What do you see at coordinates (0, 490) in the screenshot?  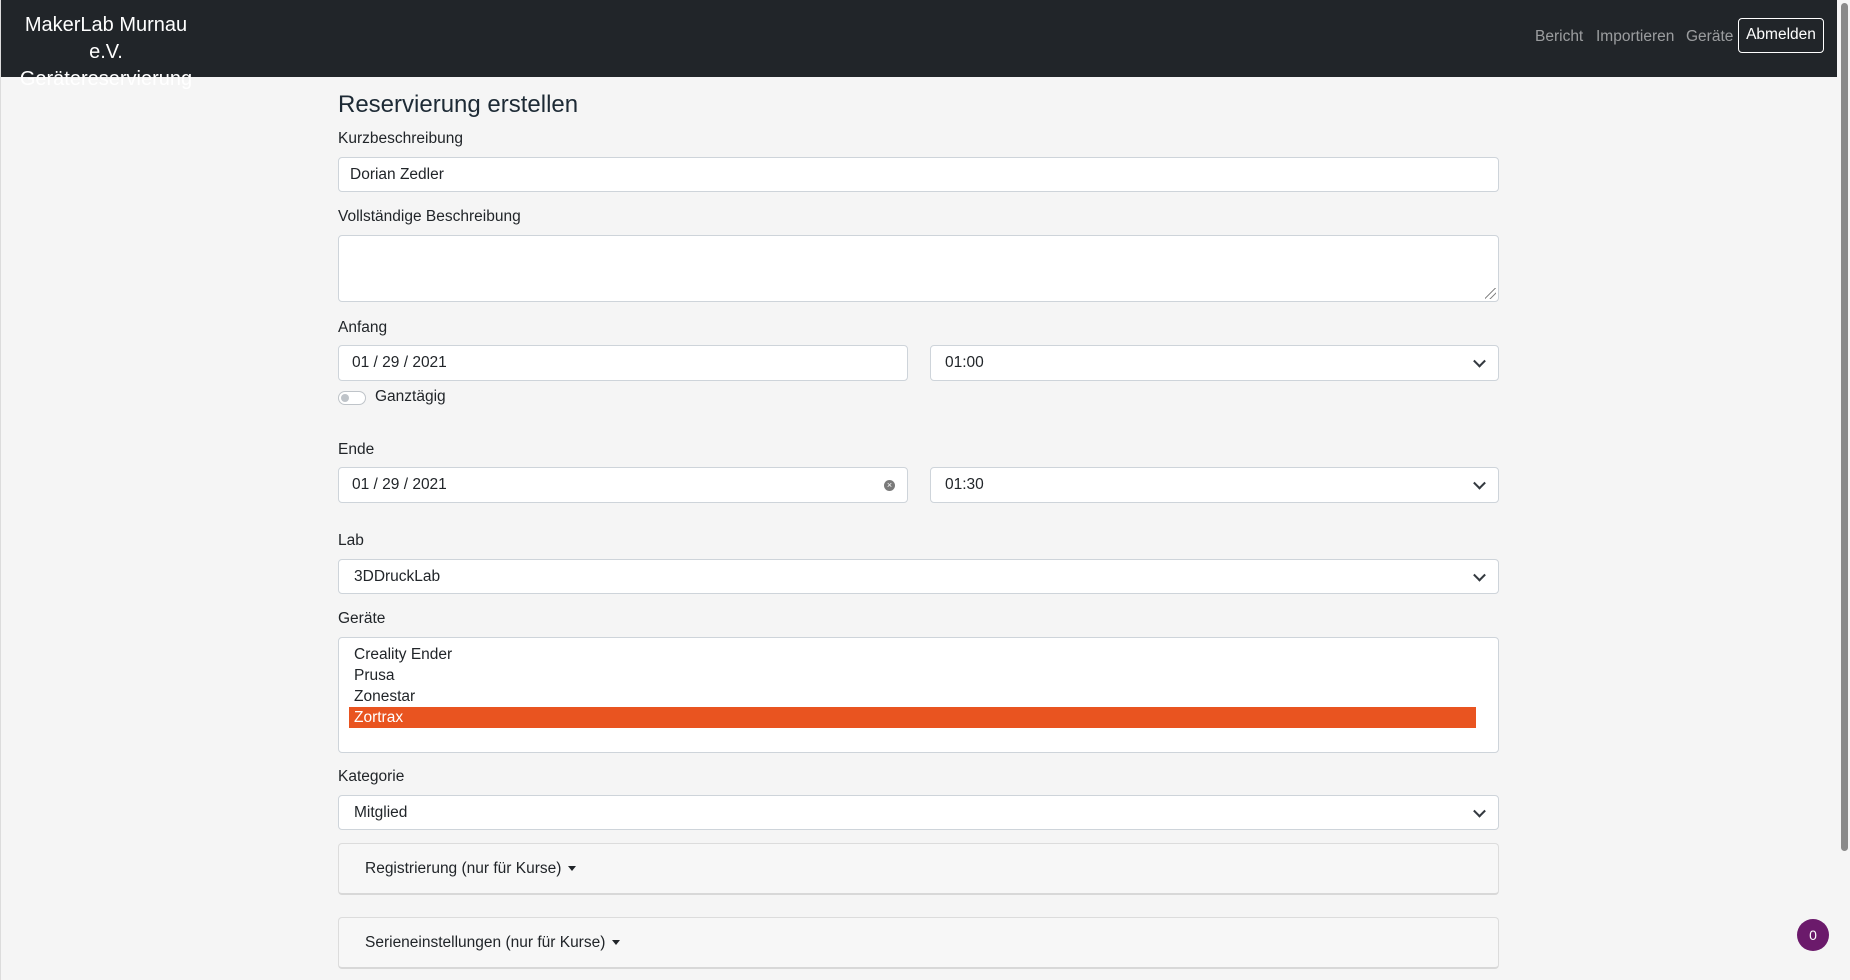 I see `page-border` at bounding box center [0, 490].